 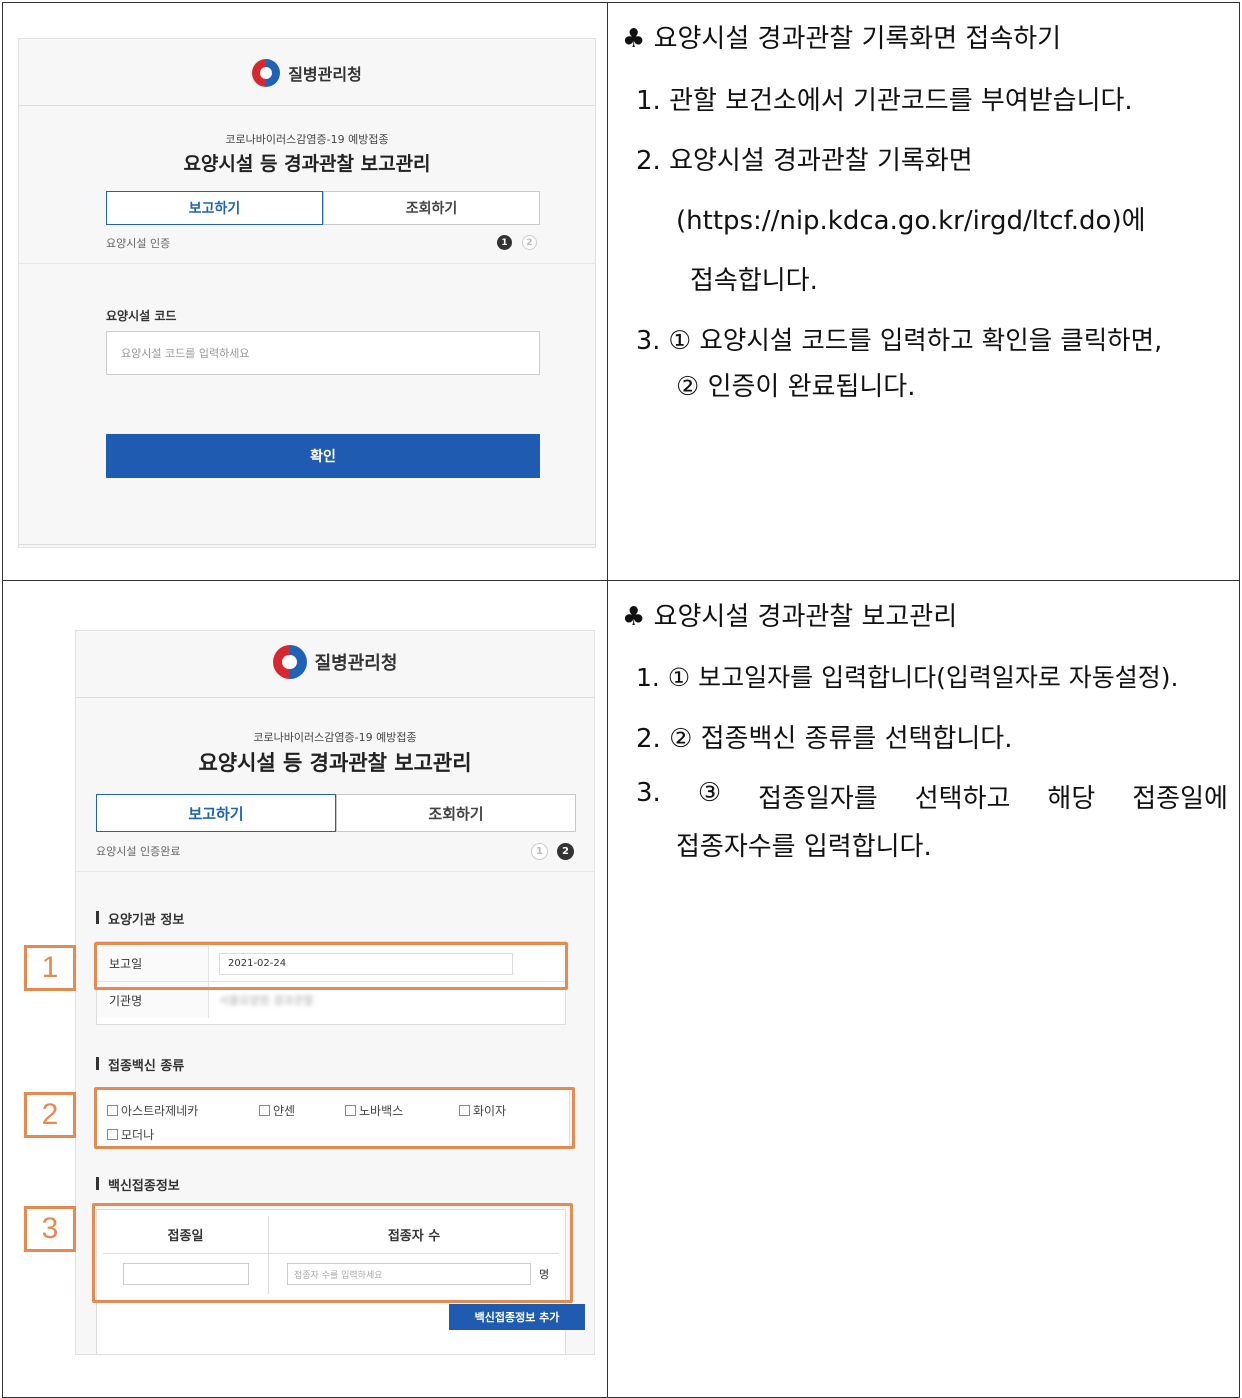 I want to click on instruction-2-3: 3. ③ 접종일자를 선택하고 해당 접종일에, so click(x=932, y=796).